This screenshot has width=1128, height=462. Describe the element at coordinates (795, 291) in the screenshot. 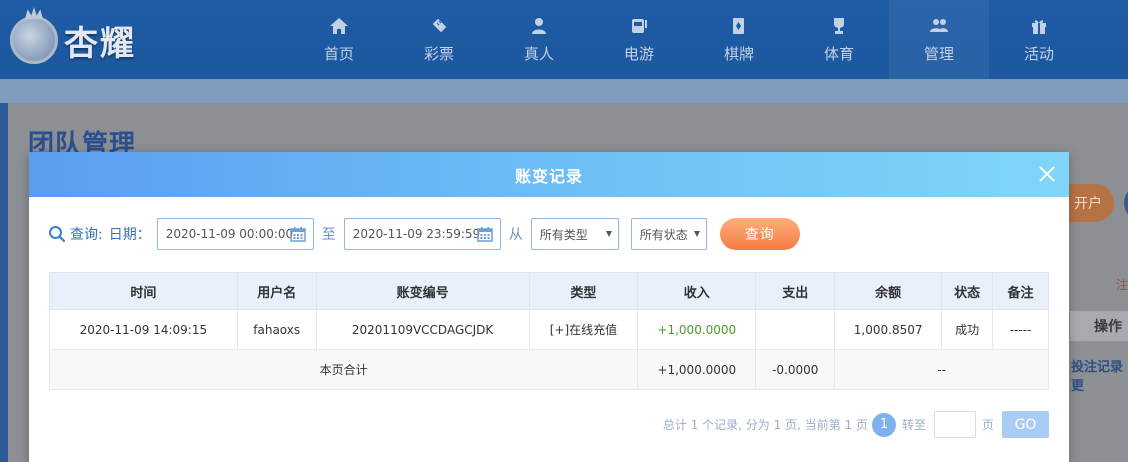

I see `column-header: 支出` at that location.